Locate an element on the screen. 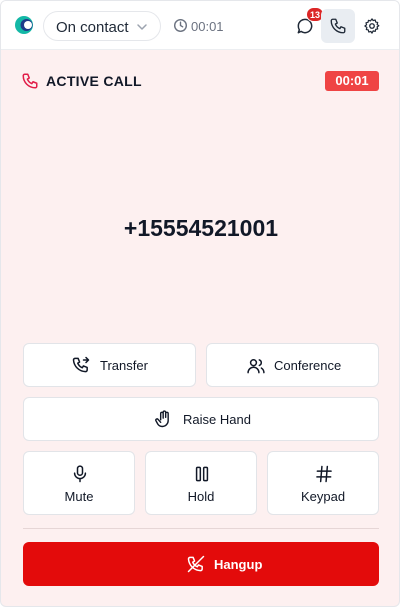 The height and width of the screenshot is (607, 400). raise-hand-button: Raise Hand is located at coordinates (201, 419).